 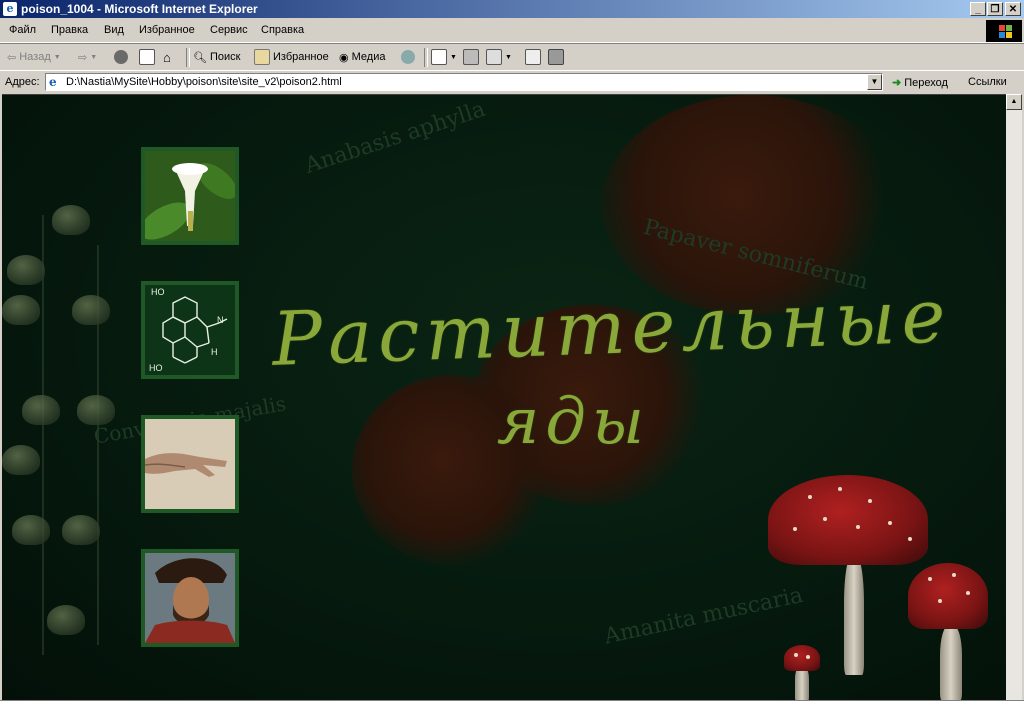 I want to click on menu-view: Вид, so click(x=114, y=30).